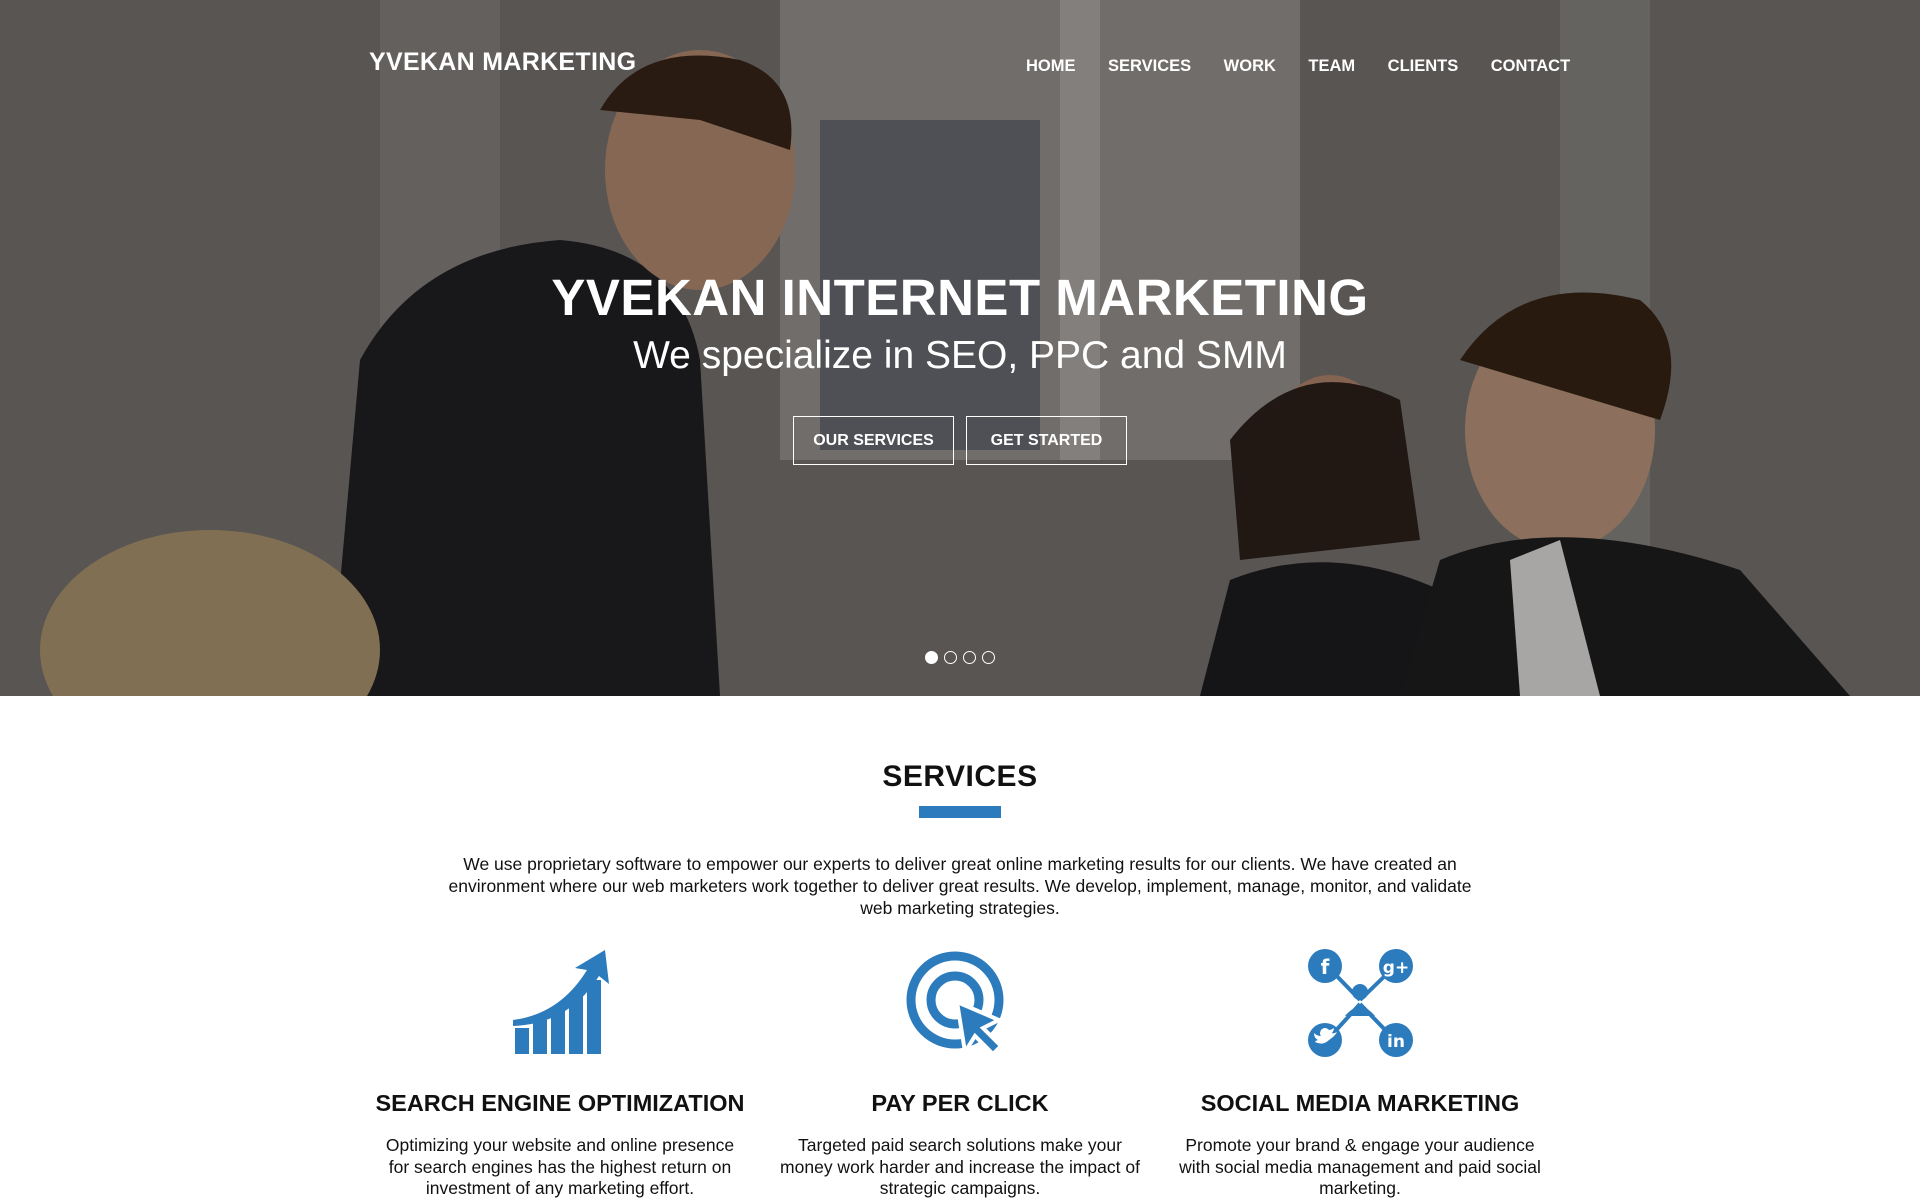 The image size is (1920, 1200). Describe the element at coordinates (502, 62) in the screenshot. I see `brand-logo-text: YVEKAN MARKETING` at that location.